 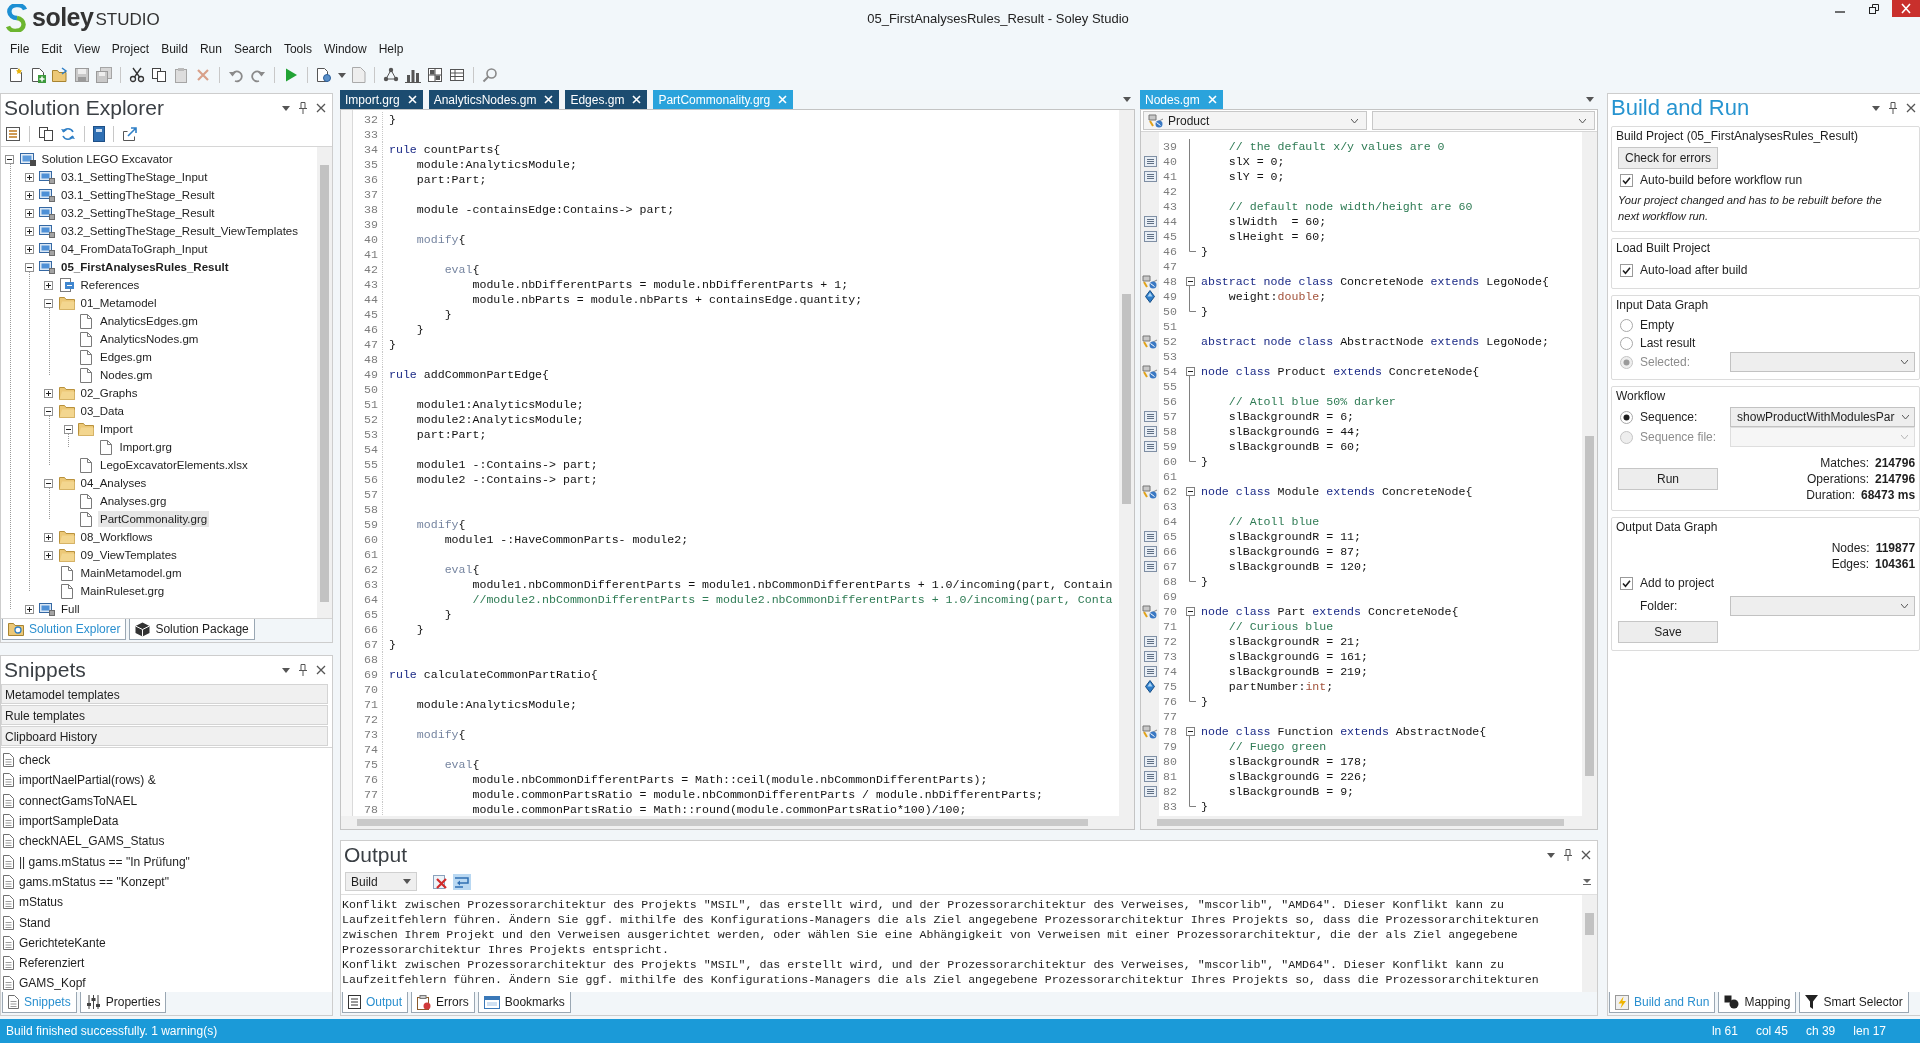 What do you see at coordinates (236, 75) in the screenshot?
I see `undo-icon` at bounding box center [236, 75].